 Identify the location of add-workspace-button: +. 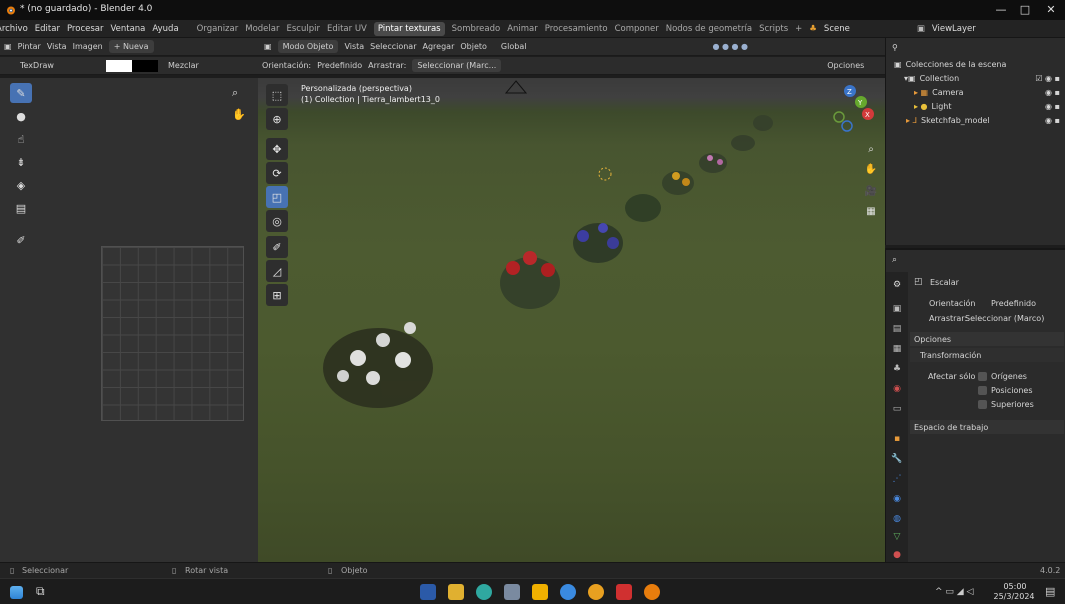
(798, 29).